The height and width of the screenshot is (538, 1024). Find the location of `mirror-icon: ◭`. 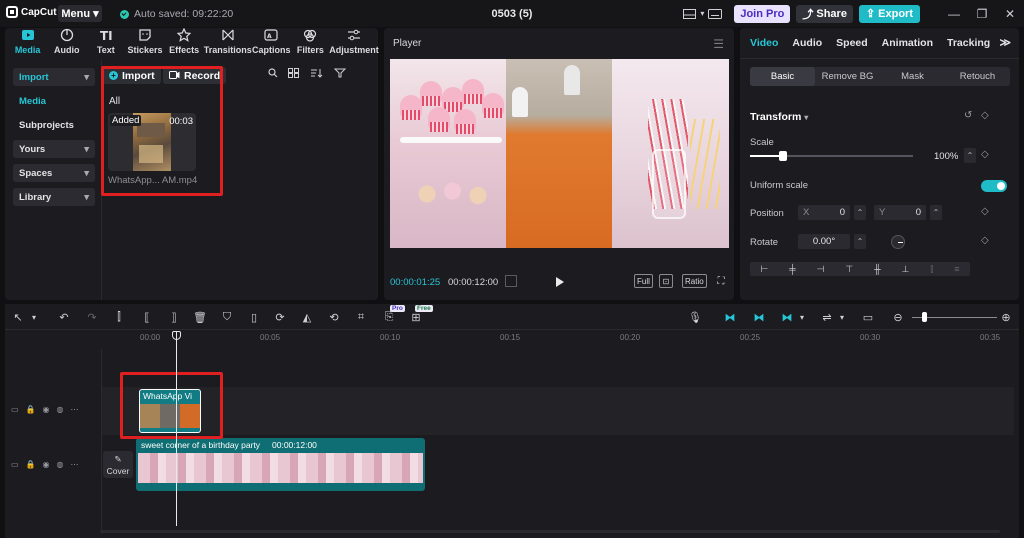

mirror-icon: ◭ is located at coordinates (307, 317).